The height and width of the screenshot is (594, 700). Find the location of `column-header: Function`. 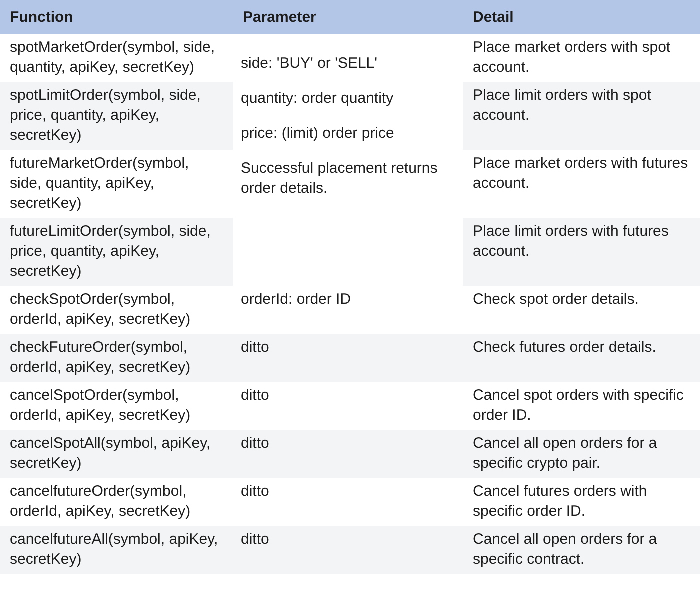

column-header: Function is located at coordinates (116, 17).